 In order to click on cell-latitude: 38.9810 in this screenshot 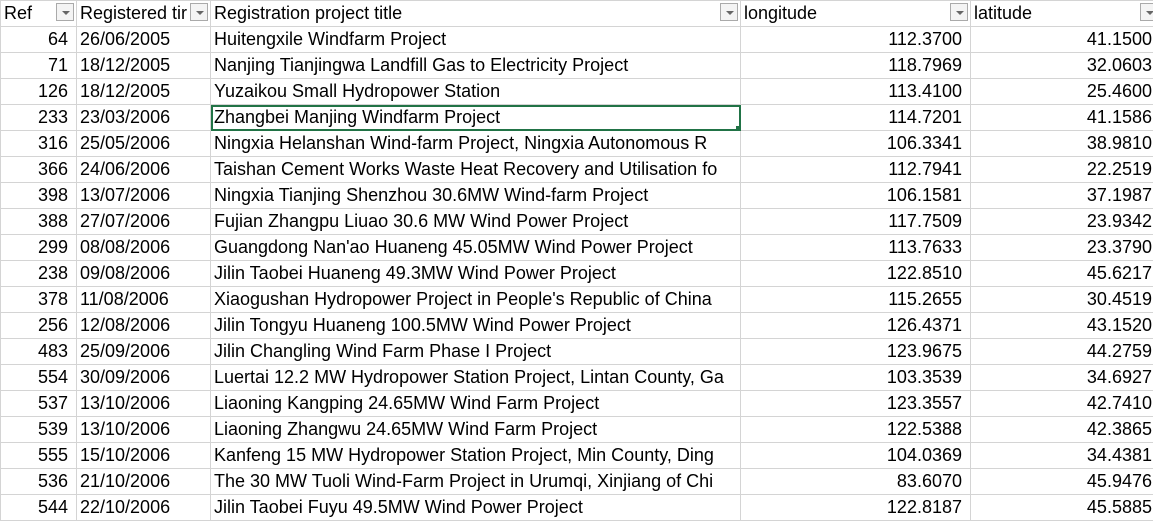, I will do `click(1062, 144)`.